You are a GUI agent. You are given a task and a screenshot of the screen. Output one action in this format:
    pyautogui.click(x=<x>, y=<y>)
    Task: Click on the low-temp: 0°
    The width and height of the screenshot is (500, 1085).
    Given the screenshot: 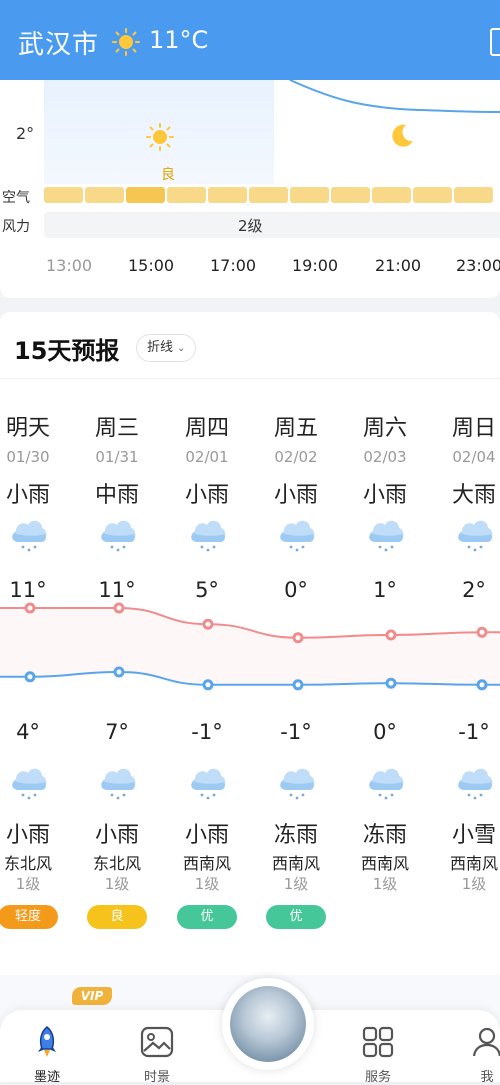 What is the action you would take?
    pyautogui.click(x=385, y=732)
    